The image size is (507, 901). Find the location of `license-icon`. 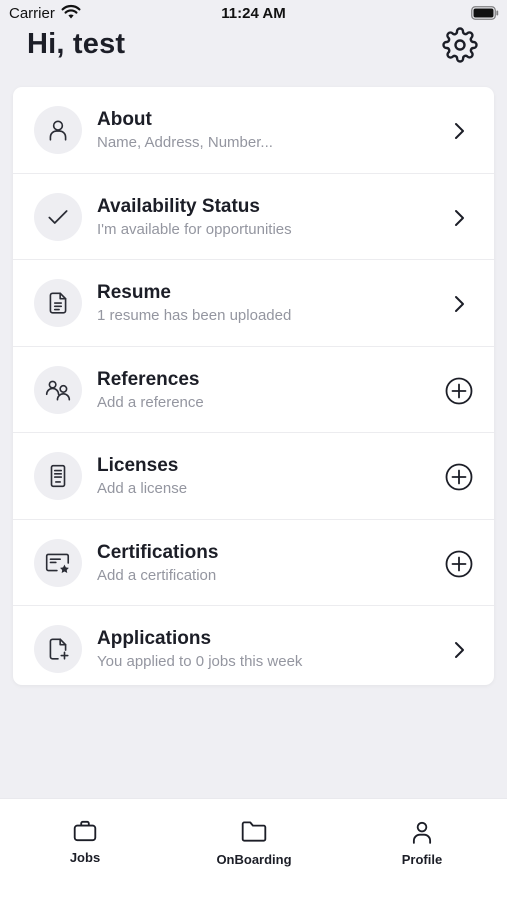

license-icon is located at coordinates (58, 476).